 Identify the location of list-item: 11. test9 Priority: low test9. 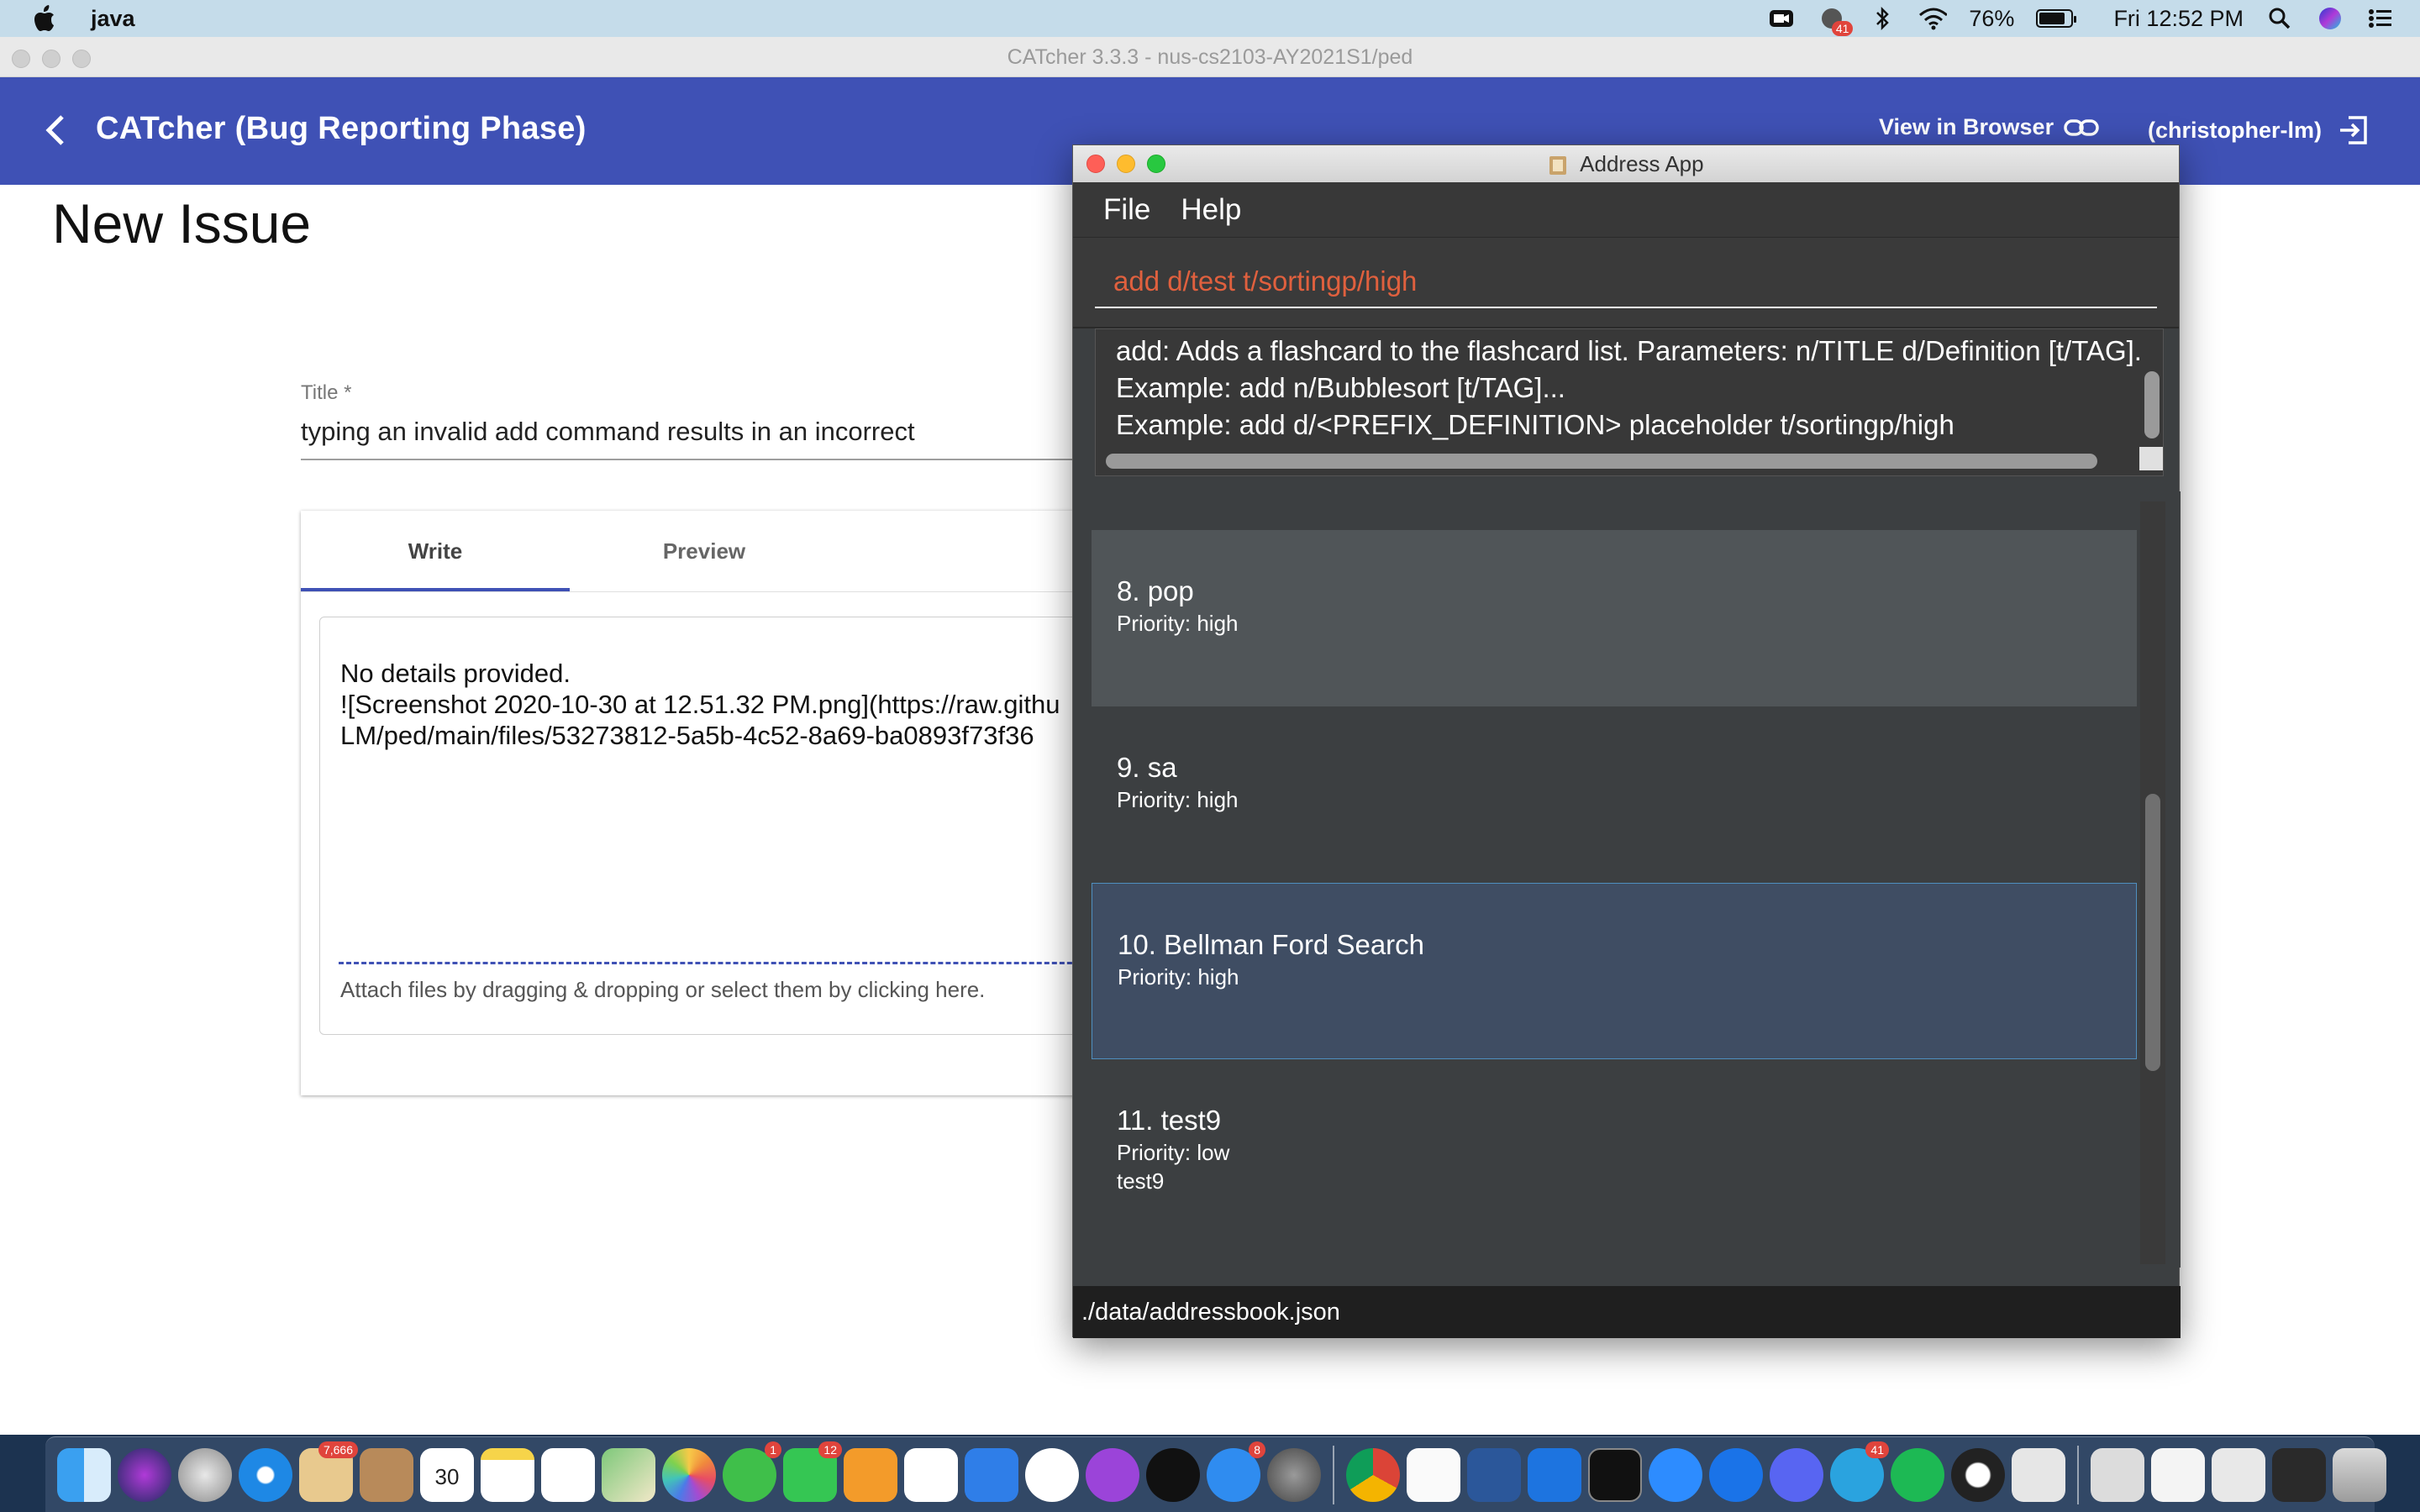
(1615, 1147).